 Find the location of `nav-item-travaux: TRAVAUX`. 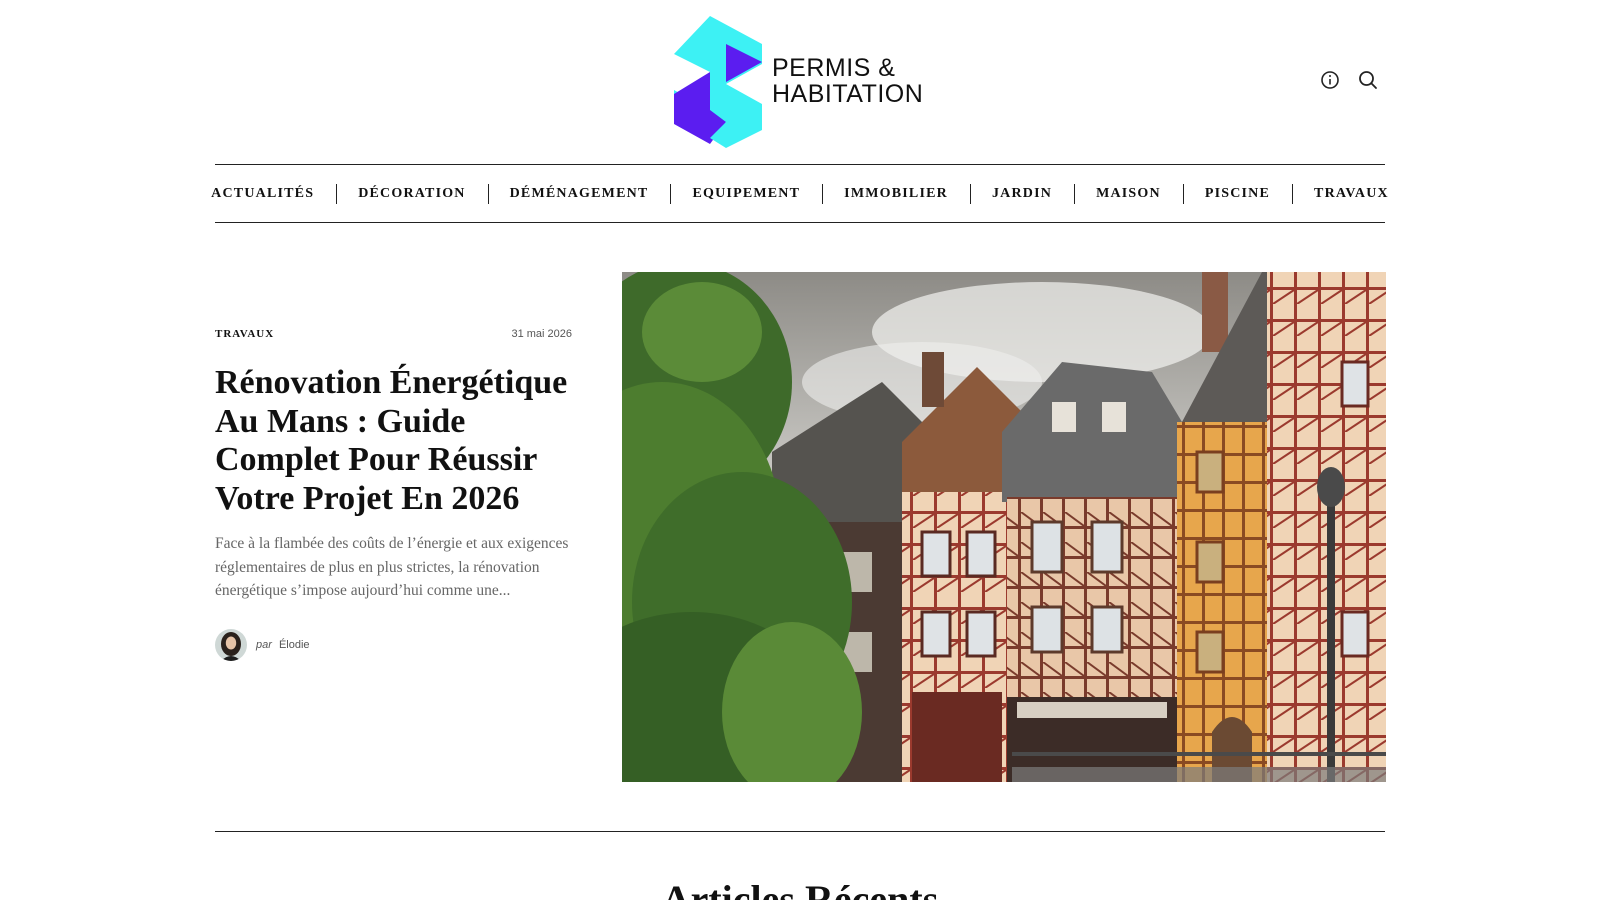

nav-item-travaux: TRAVAUX is located at coordinates (1351, 193).